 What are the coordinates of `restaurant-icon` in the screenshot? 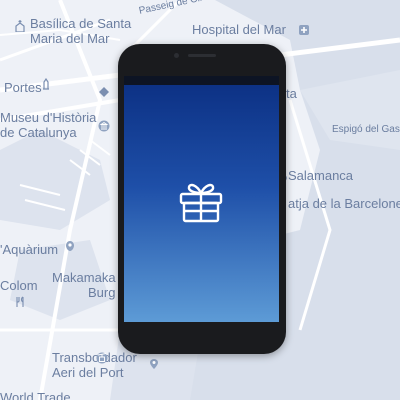 It's located at (20, 302).